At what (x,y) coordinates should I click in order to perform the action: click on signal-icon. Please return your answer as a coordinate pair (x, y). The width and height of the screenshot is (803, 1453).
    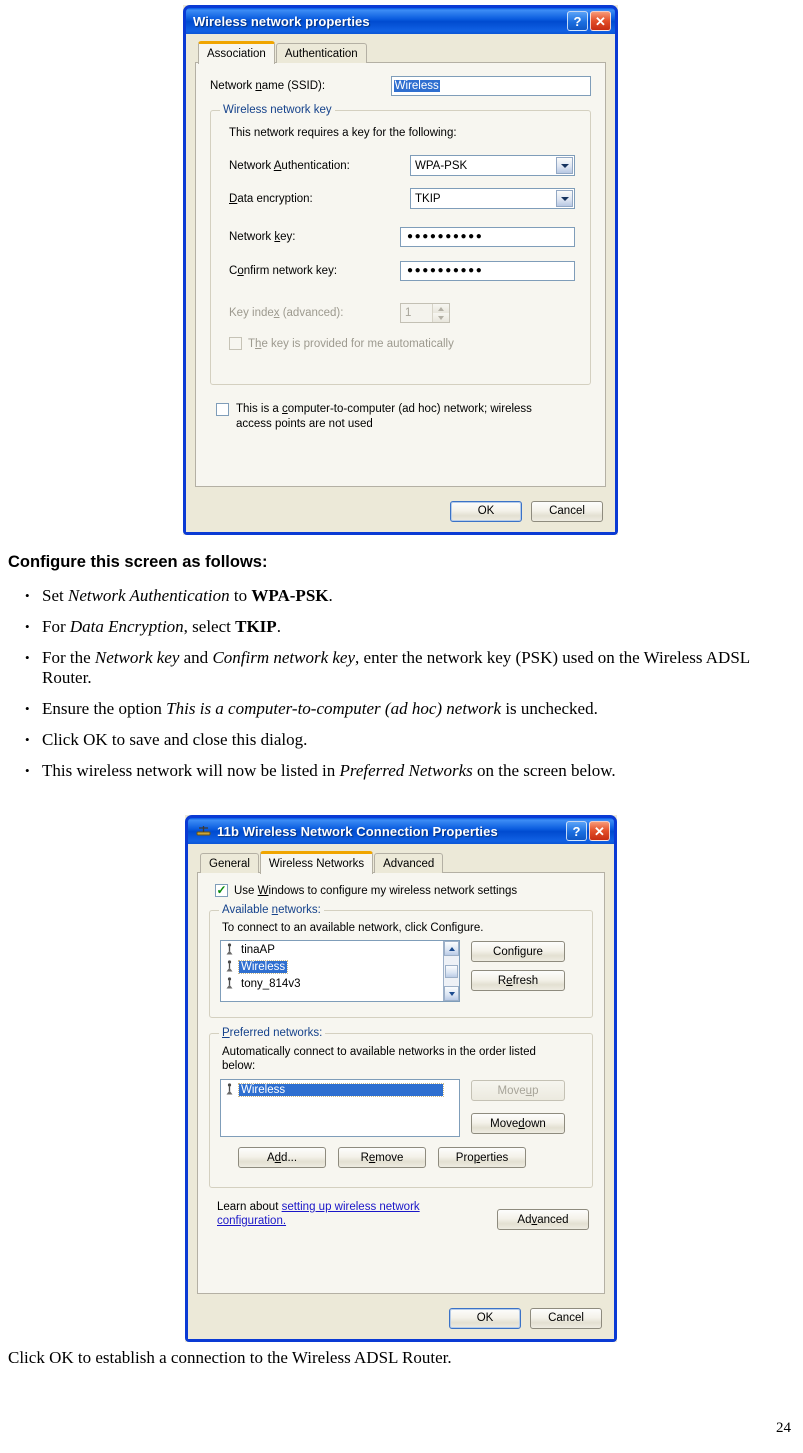
    Looking at the image, I should click on (229, 1089).